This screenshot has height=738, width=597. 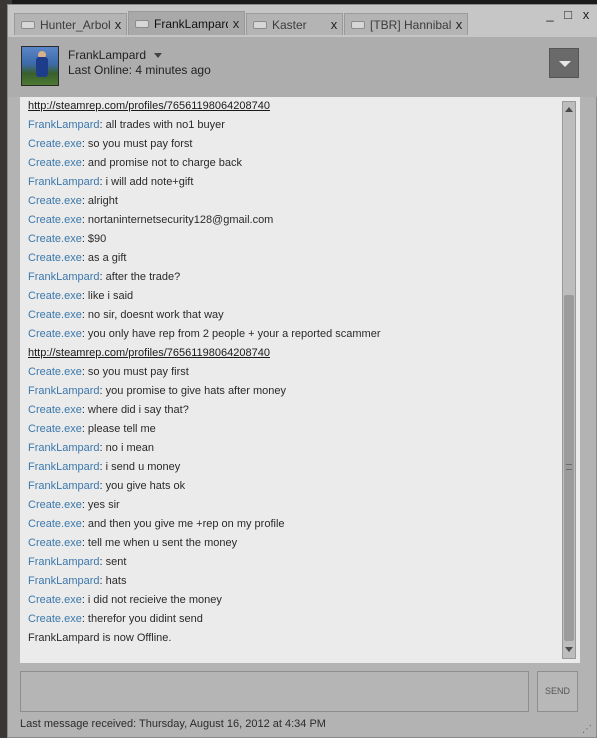 What do you see at coordinates (158, 56) in the screenshot?
I see `chevron-down-icon` at bounding box center [158, 56].